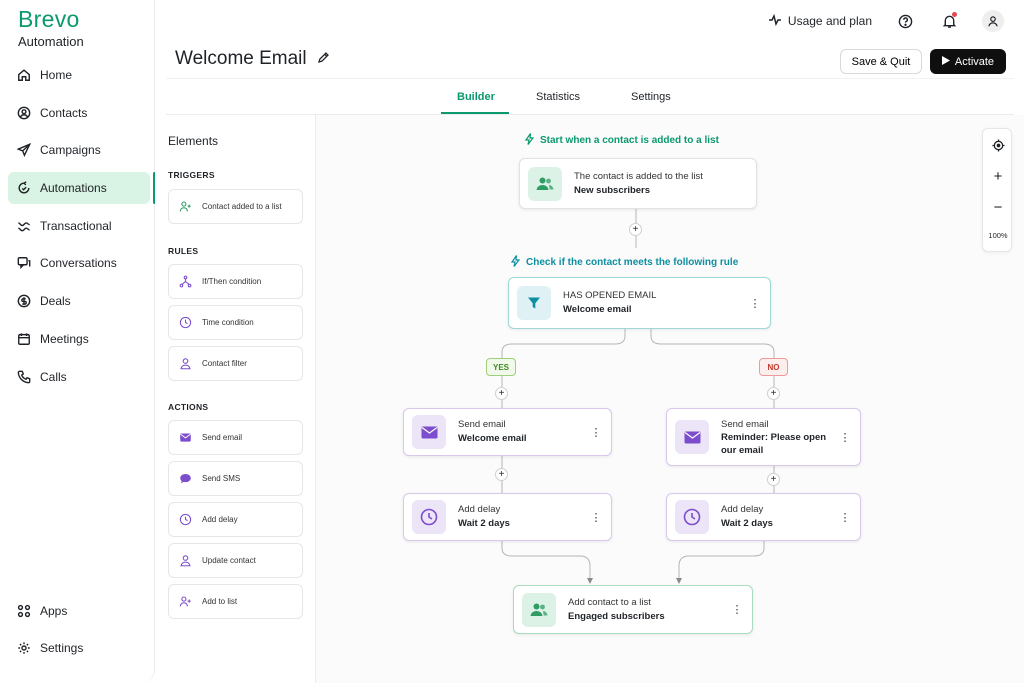 The height and width of the screenshot is (683, 1024). I want to click on page-title: Welcome Email, so click(252, 59).